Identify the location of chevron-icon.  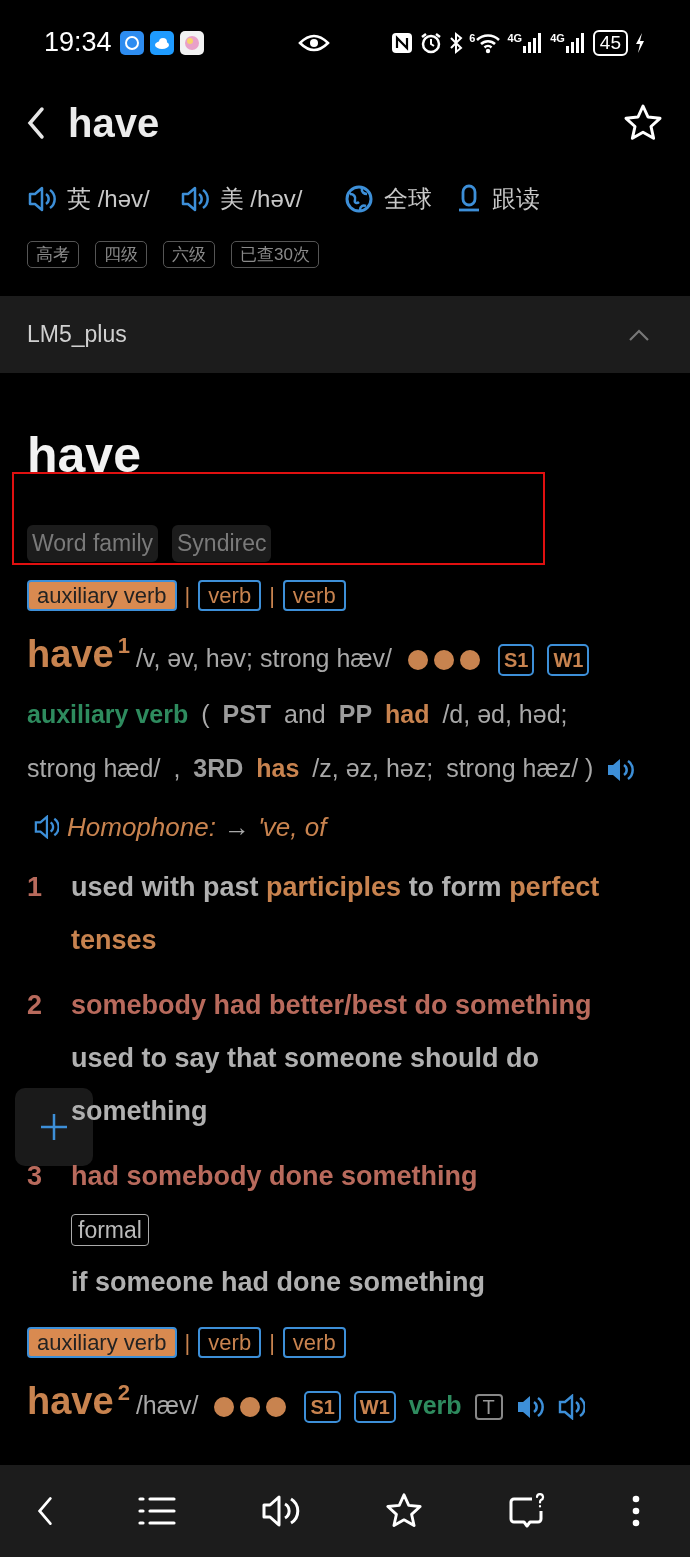
(639, 334).